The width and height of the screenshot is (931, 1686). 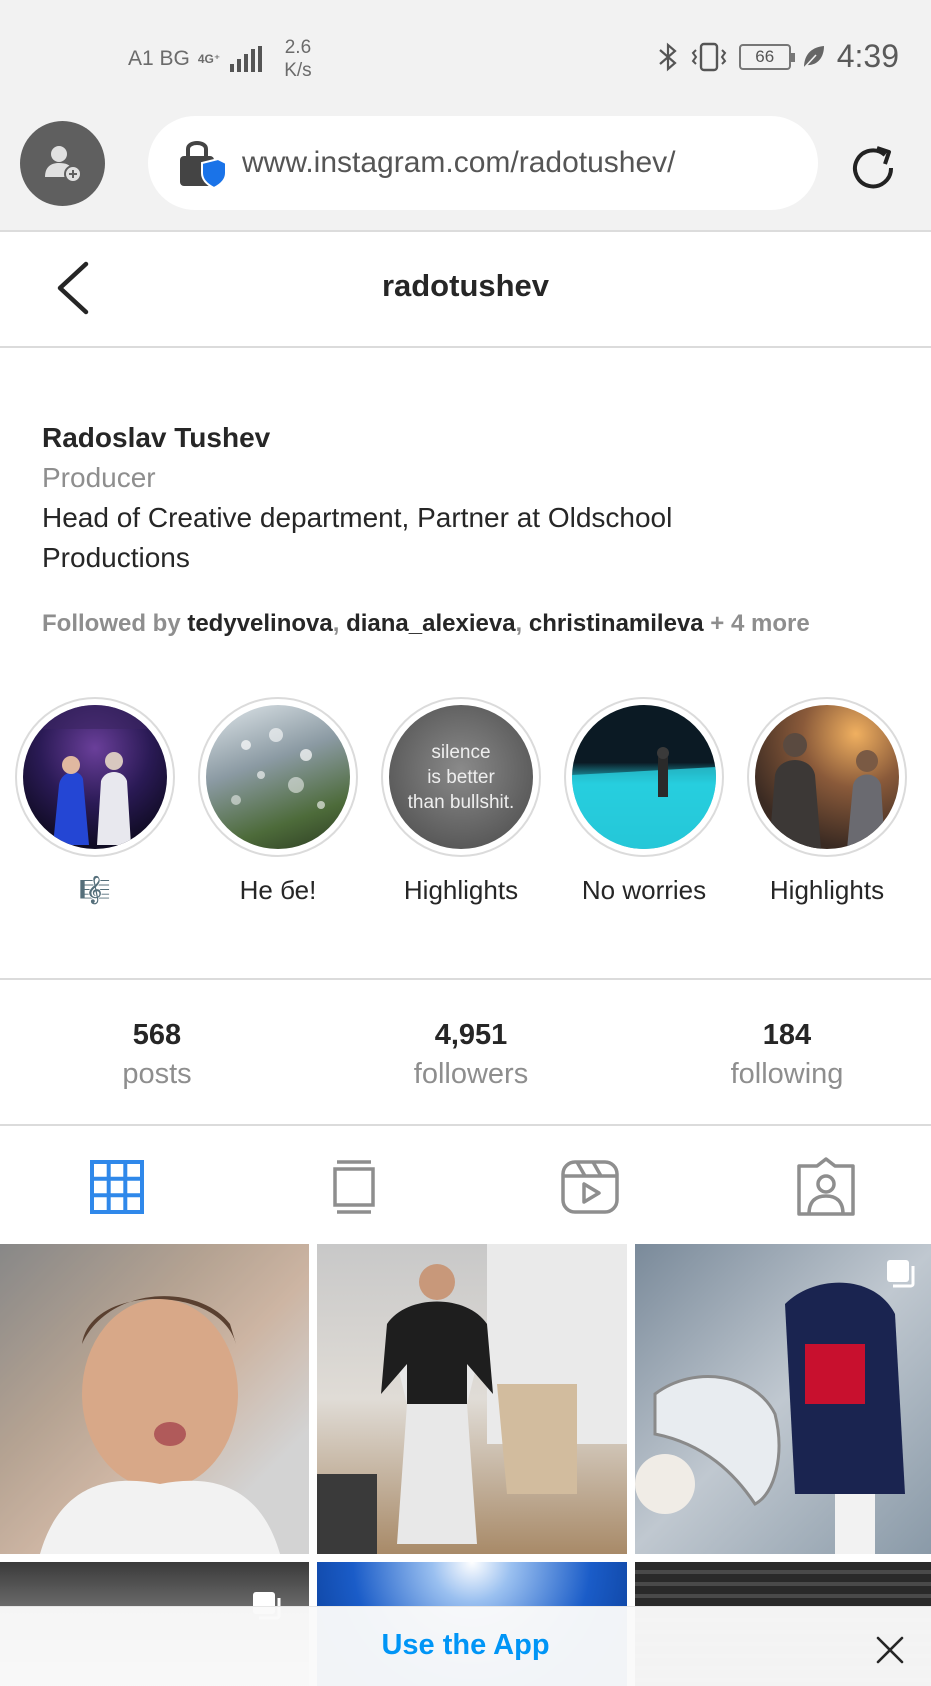 What do you see at coordinates (471, 1074) in the screenshot?
I see `followers-label: followers` at bounding box center [471, 1074].